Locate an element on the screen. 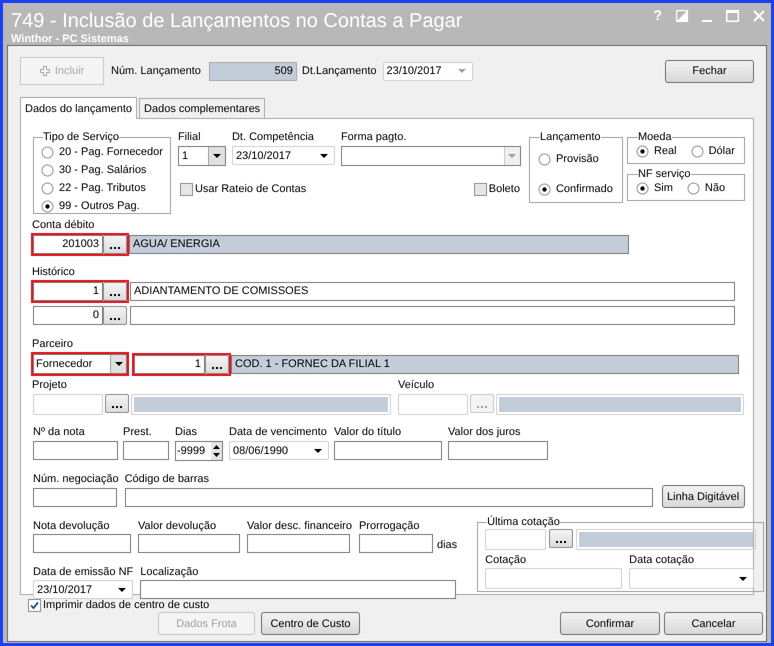 The height and width of the screenshot is (646, 774). tab: Dados do lançamento is located at coordinates (79, 108).